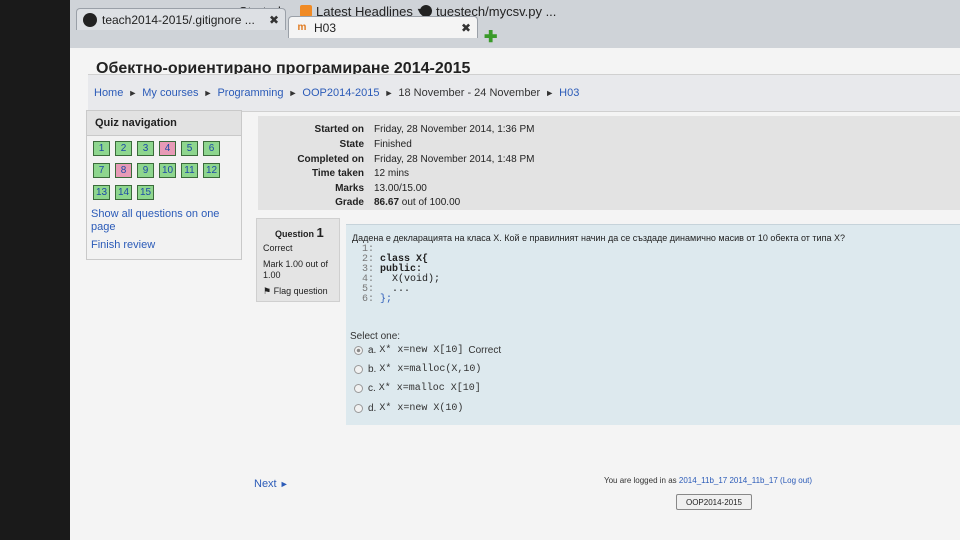 The width and height of the screenshot is (960, 540). I want to click on tab-gitignore: teach2014-2015/.gitignore ... ✖, so click(181, 19).